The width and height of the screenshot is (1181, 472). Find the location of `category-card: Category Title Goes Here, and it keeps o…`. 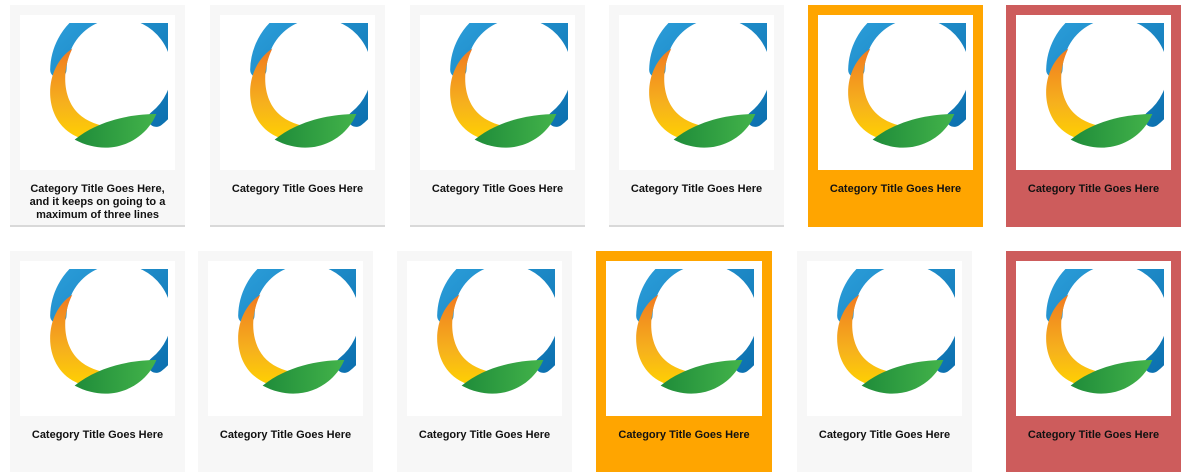

category-card: Category Title Goes Here, and it keeps o… is located at coordinates (97, 116).